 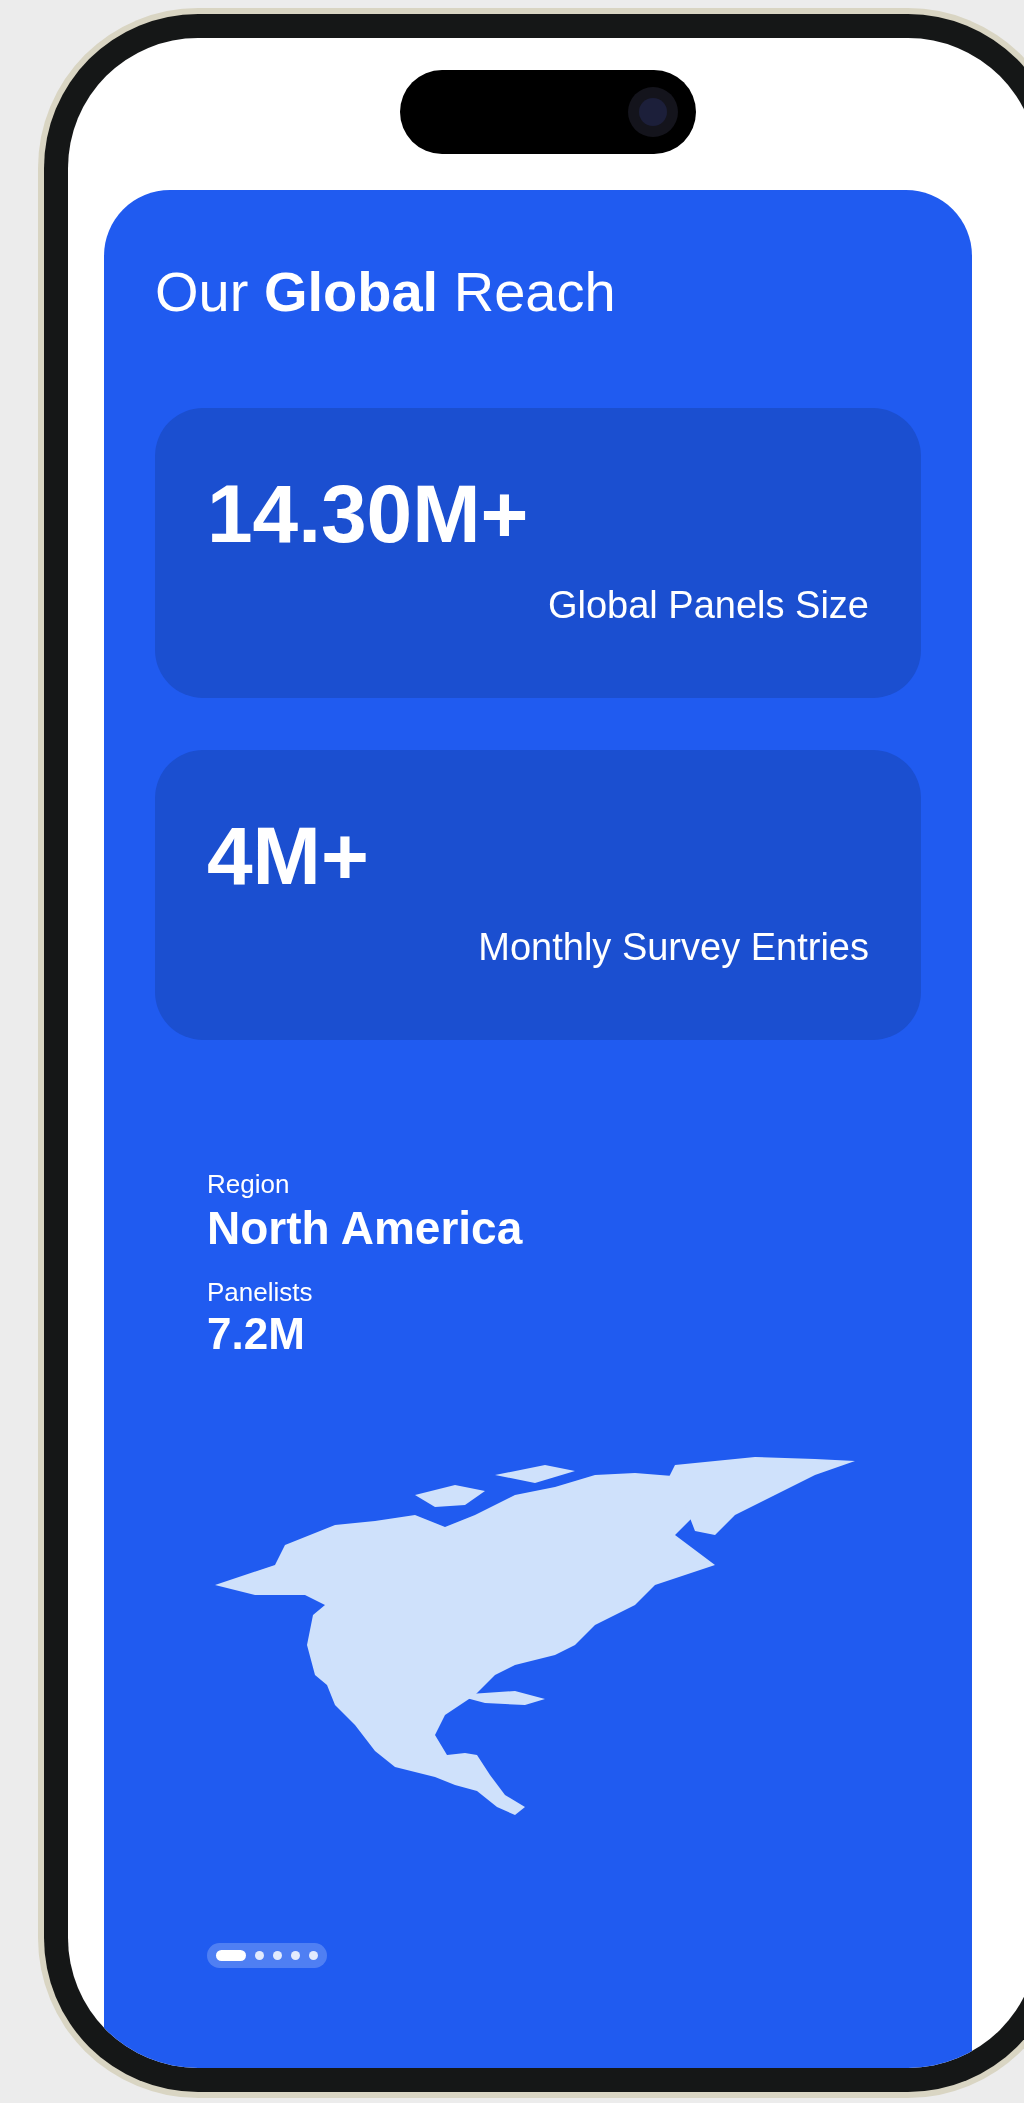 I want to click on stat-label: Global Panels Size, so click(x=708, y=605).